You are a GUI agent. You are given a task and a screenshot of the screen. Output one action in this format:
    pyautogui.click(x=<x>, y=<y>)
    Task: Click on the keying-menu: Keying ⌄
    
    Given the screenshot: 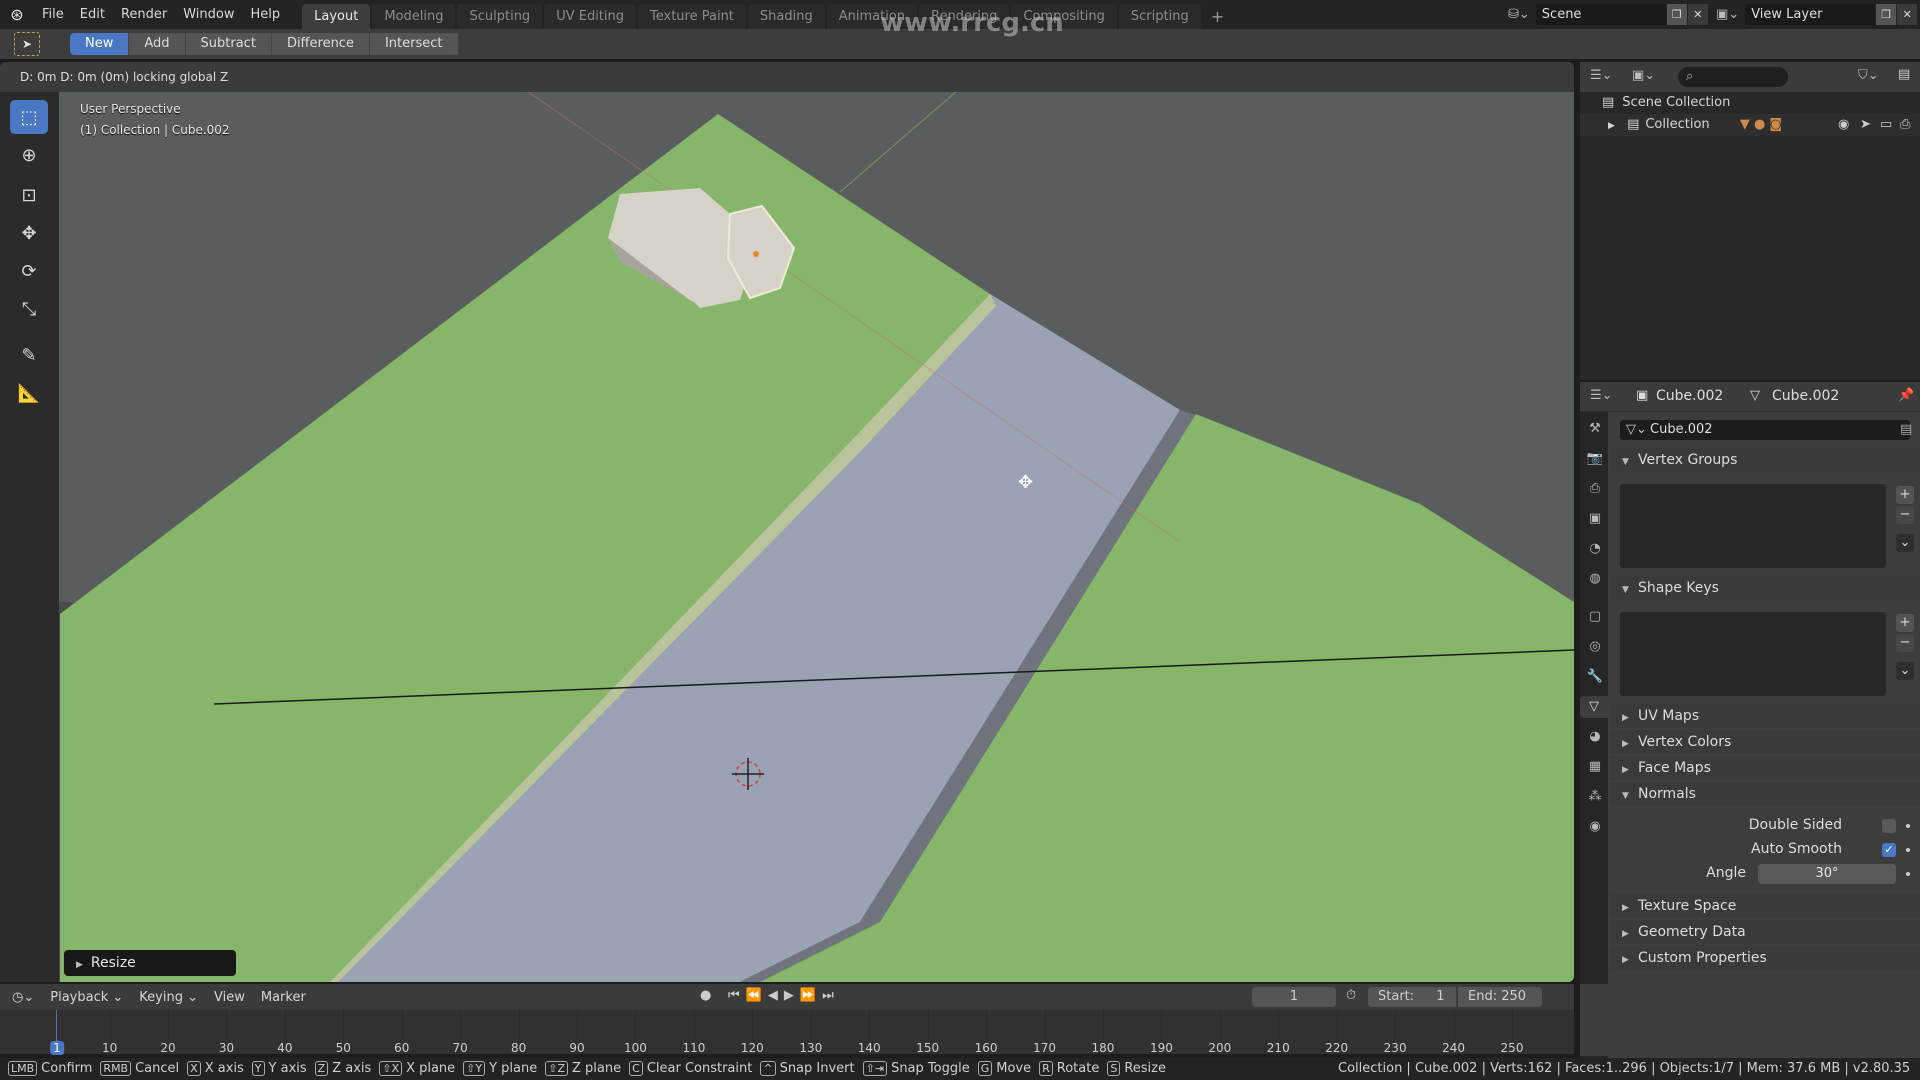 What is the action you would take?
    pyautogui.click(x=168, y=997)
    